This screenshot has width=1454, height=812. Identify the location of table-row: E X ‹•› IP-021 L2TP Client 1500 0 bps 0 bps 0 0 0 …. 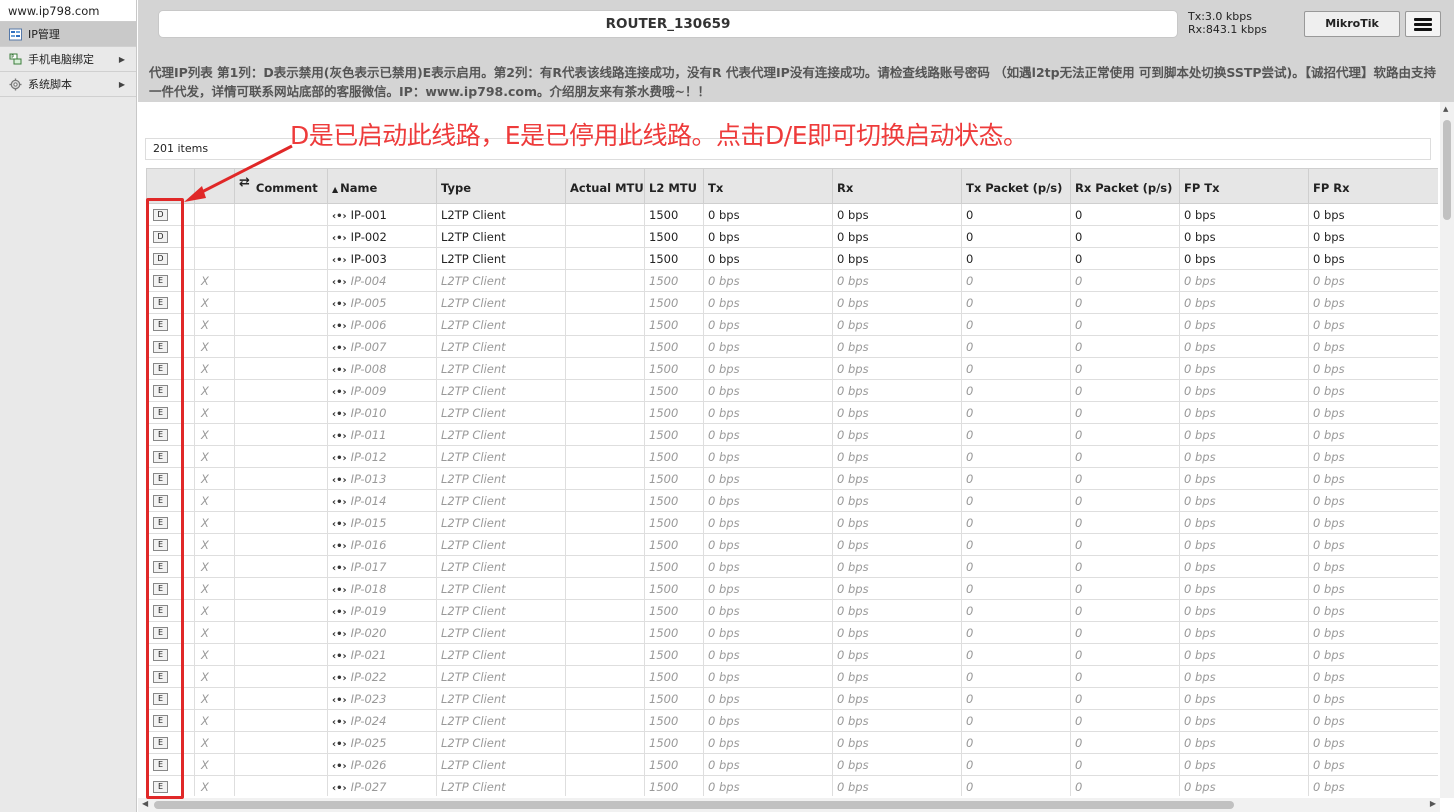
(792, 654).